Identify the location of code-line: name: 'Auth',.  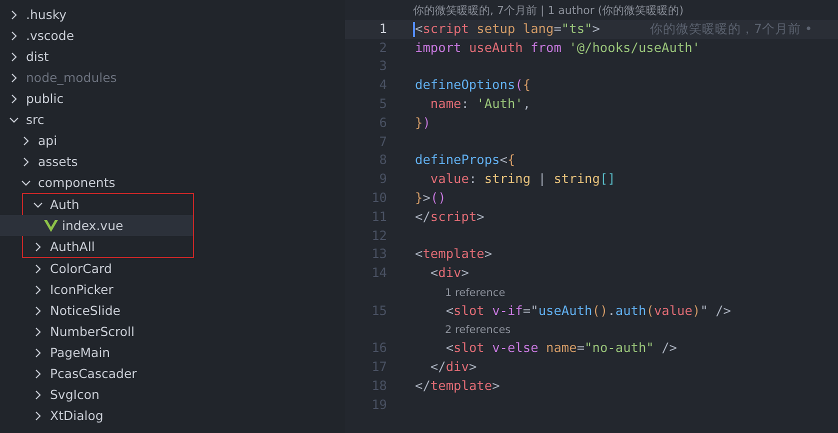
(480, 104).